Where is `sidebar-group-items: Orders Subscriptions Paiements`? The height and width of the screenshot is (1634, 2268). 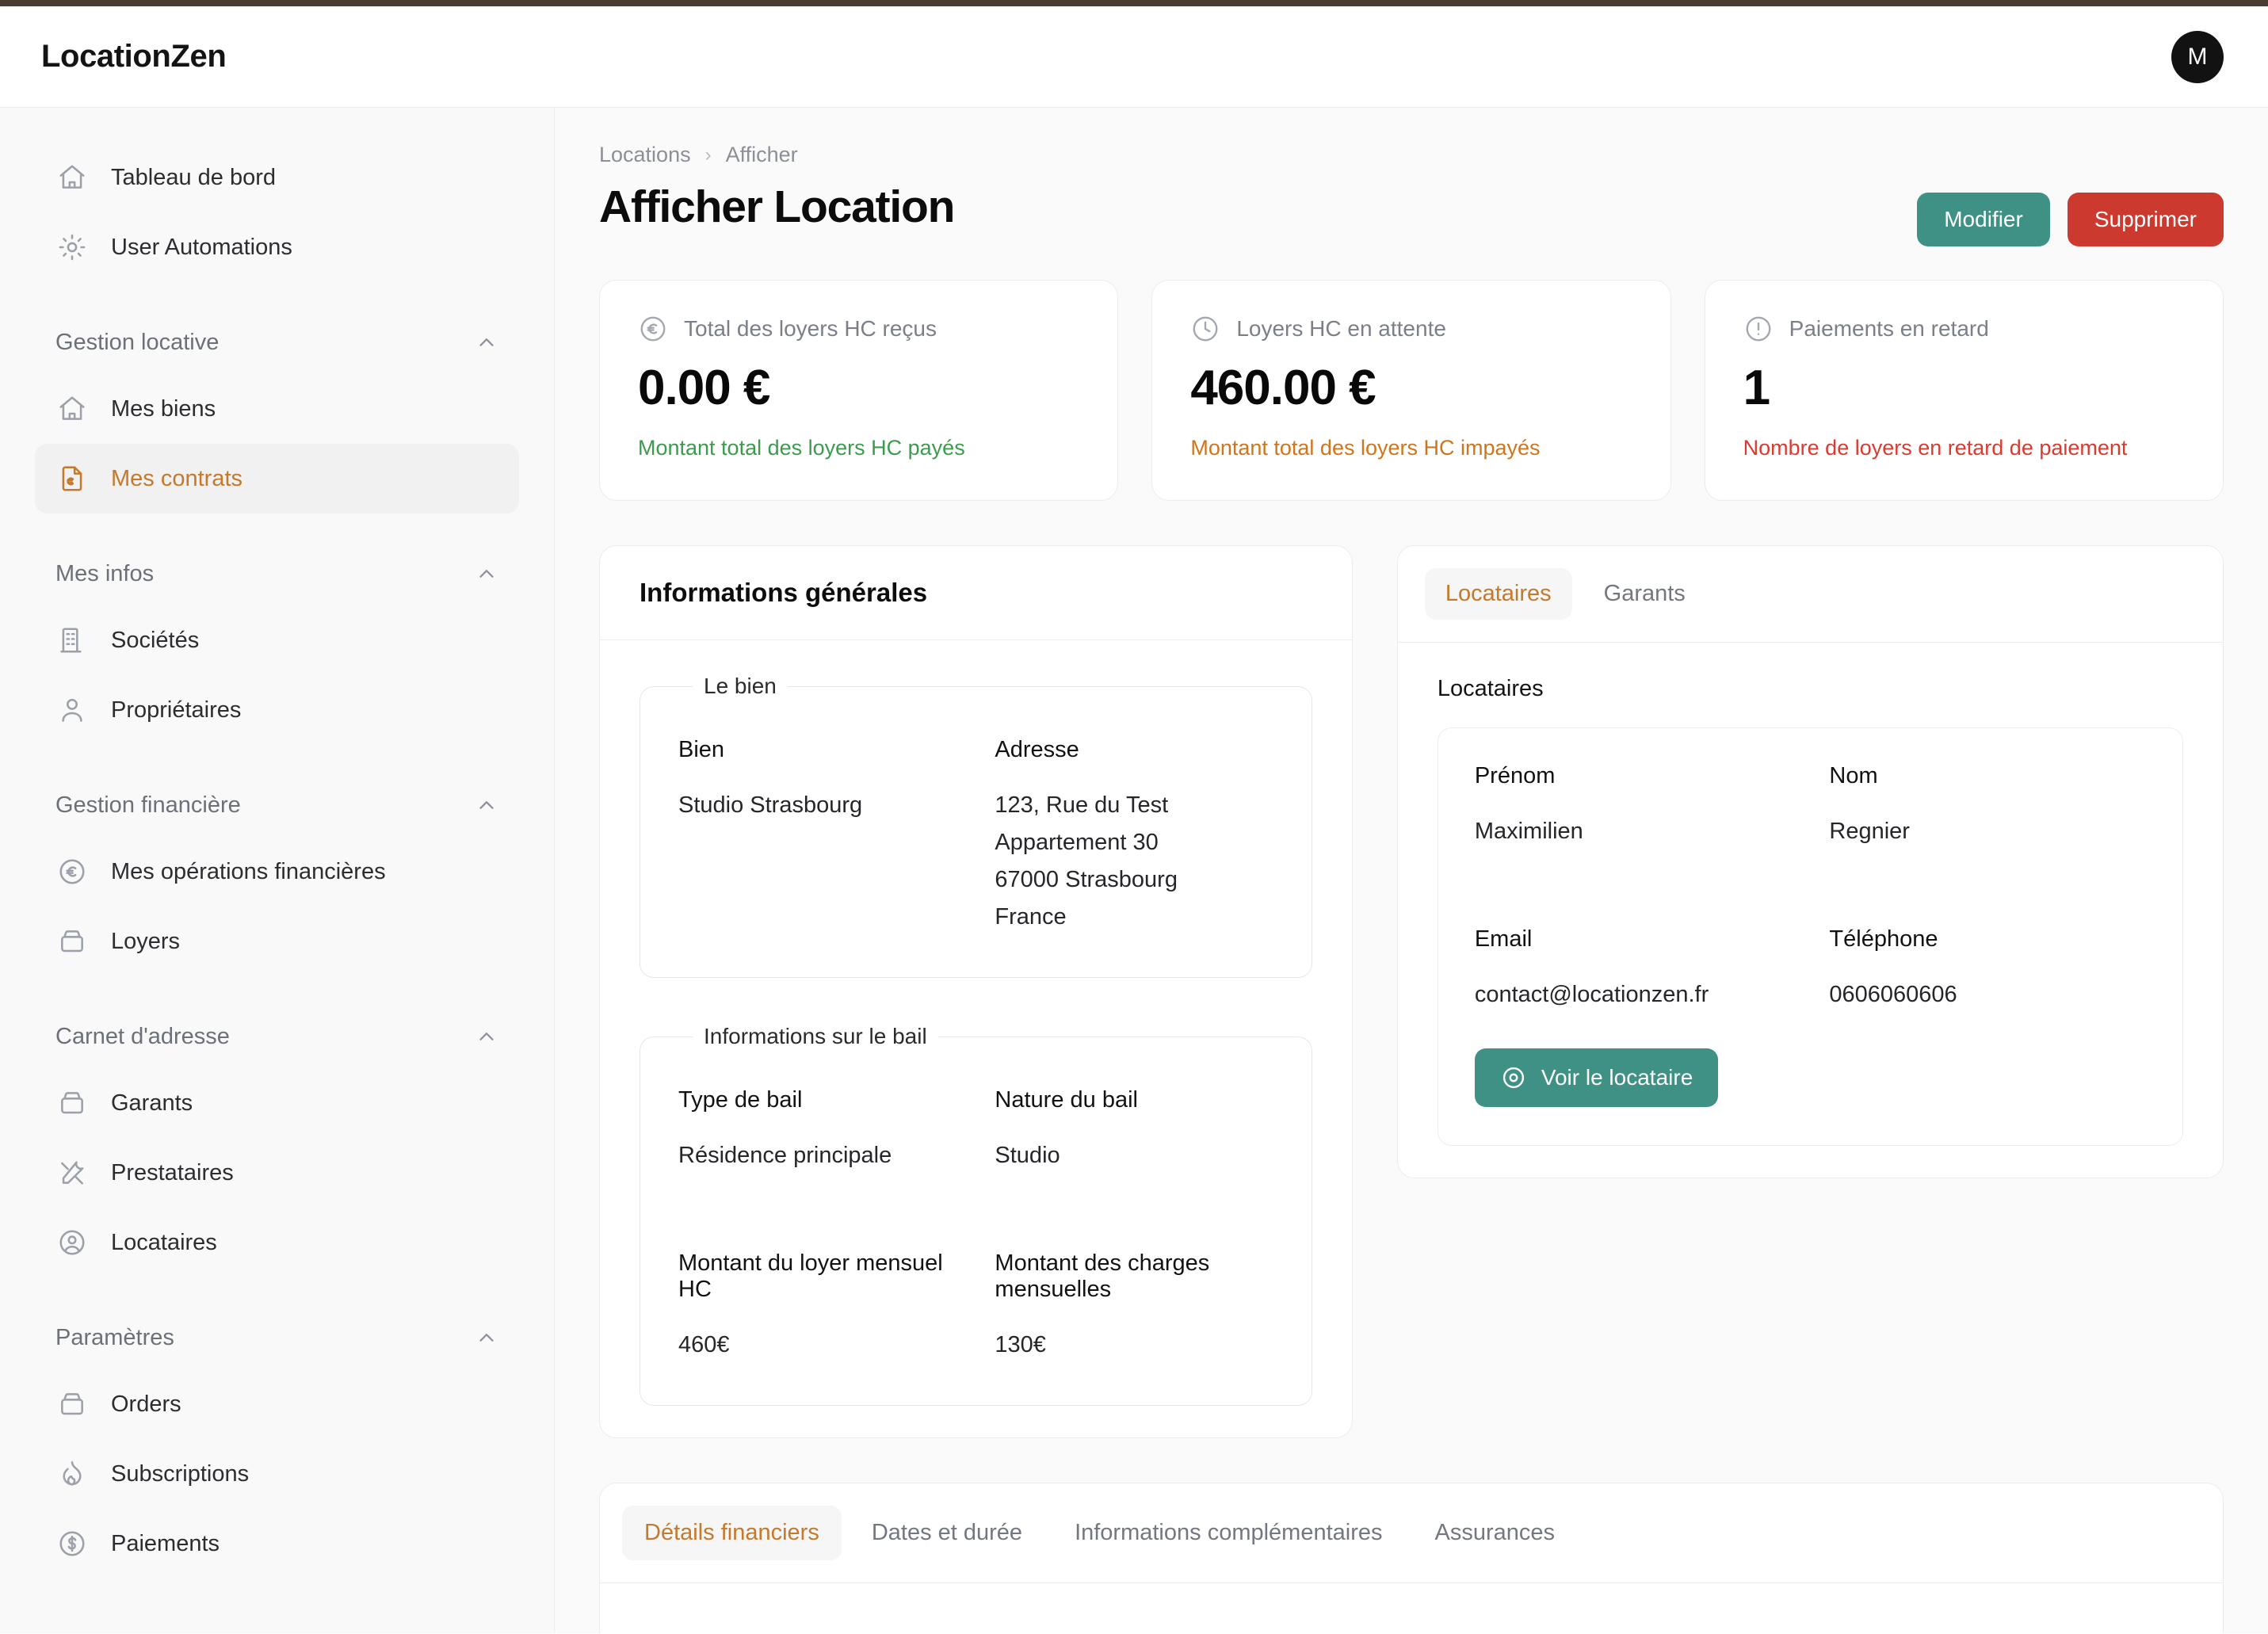 sidebar-group-items: Orders Subscriptions Paiements is located at coordinates (277, 1474).